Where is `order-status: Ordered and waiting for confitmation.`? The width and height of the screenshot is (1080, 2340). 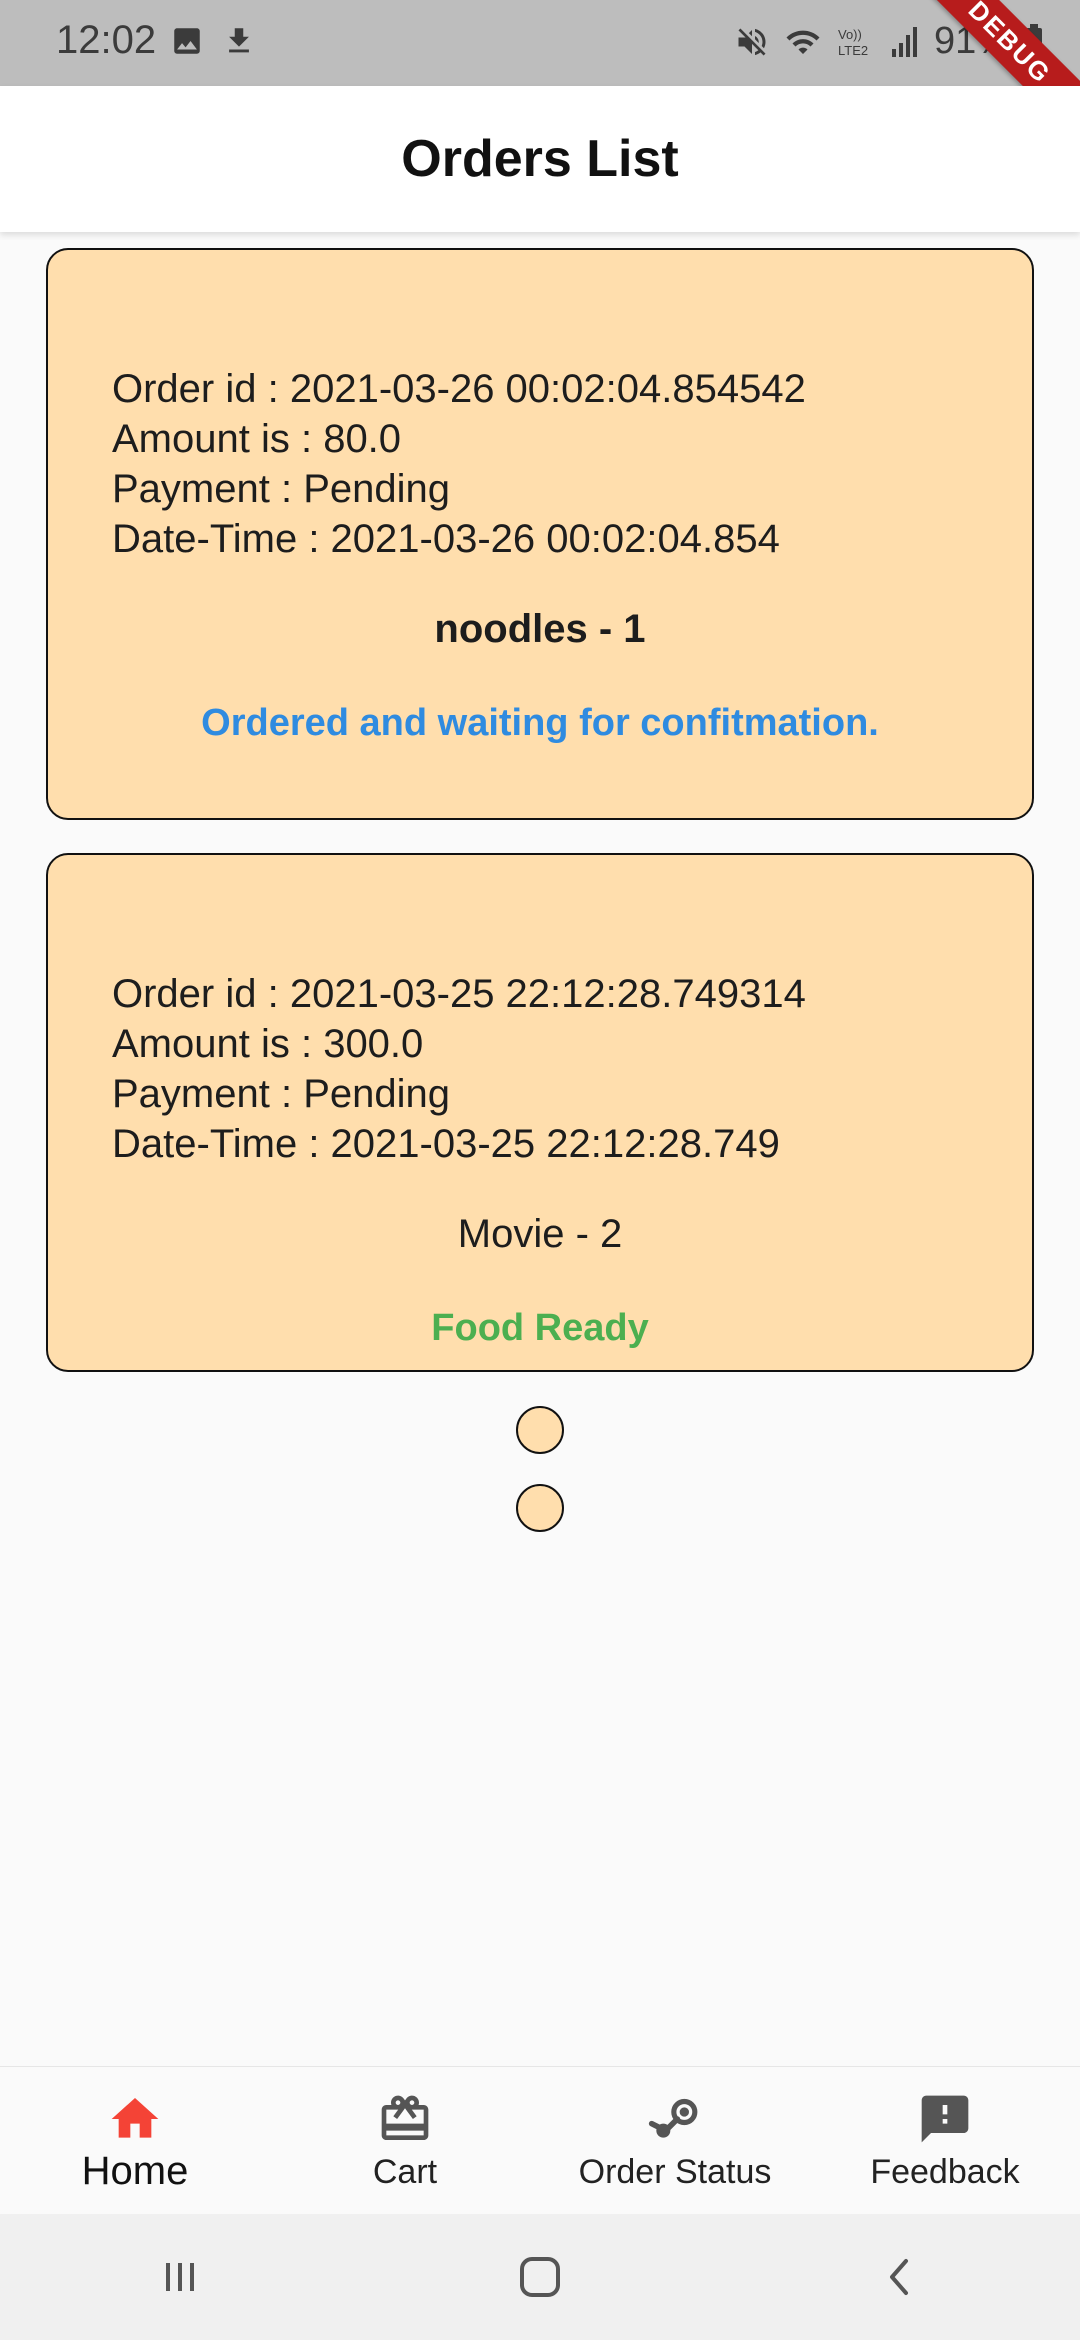 order-status: Ordered and waiting for confitmation. is located at coordinates (540, 723).